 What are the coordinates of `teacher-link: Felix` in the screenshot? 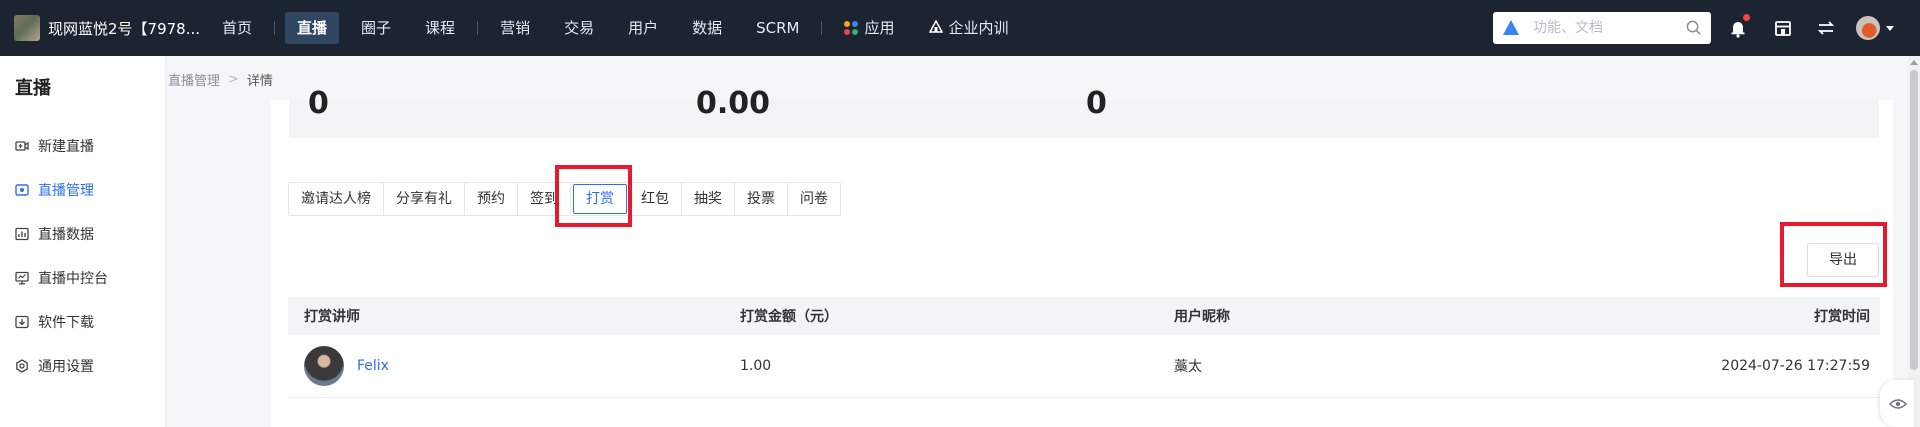 It's located at (373, 366).